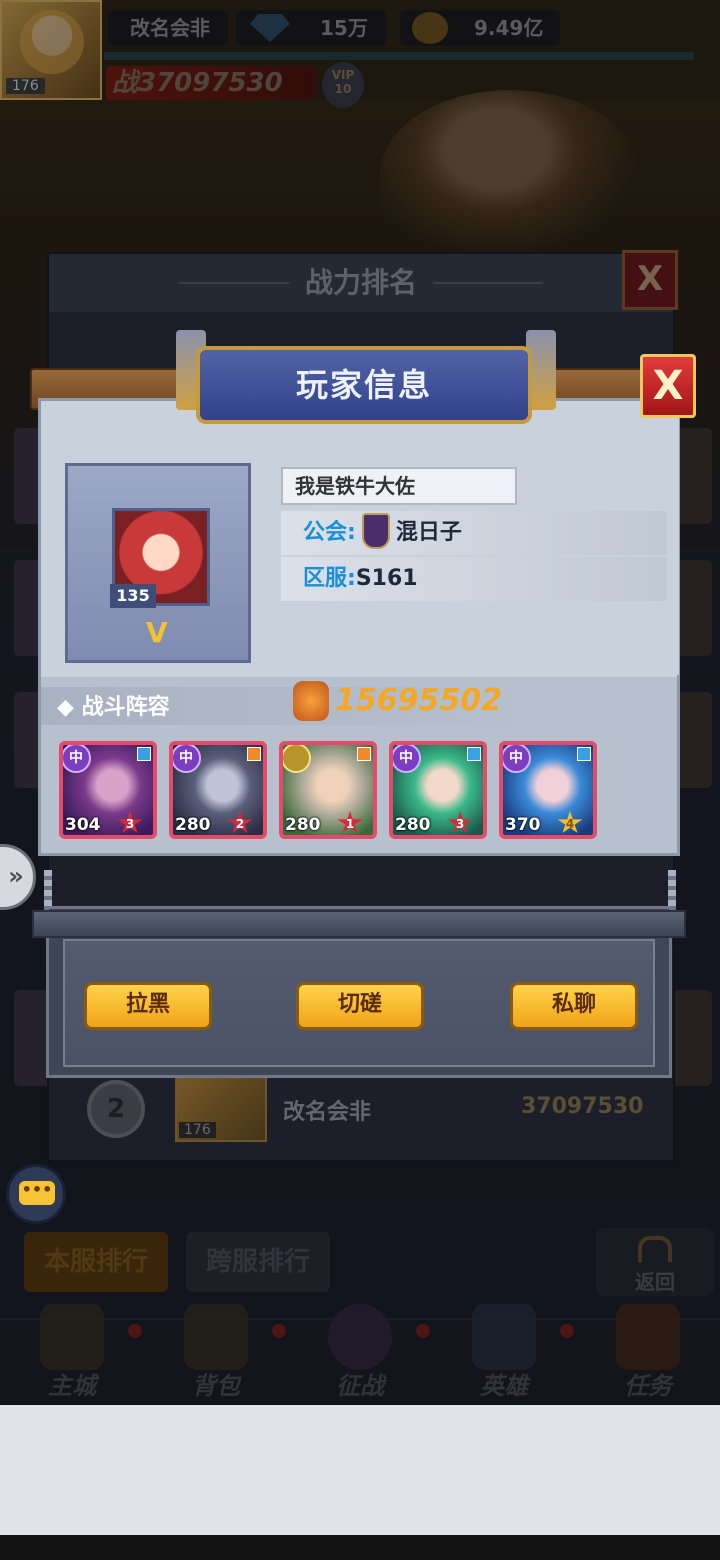 Image resolution: width=720 pixels, height=1560 pixels. I want to click on player-profile-section: 135 V 我是铁牛大佐 公会: 混日子 区服:S161, so click(361, 545).